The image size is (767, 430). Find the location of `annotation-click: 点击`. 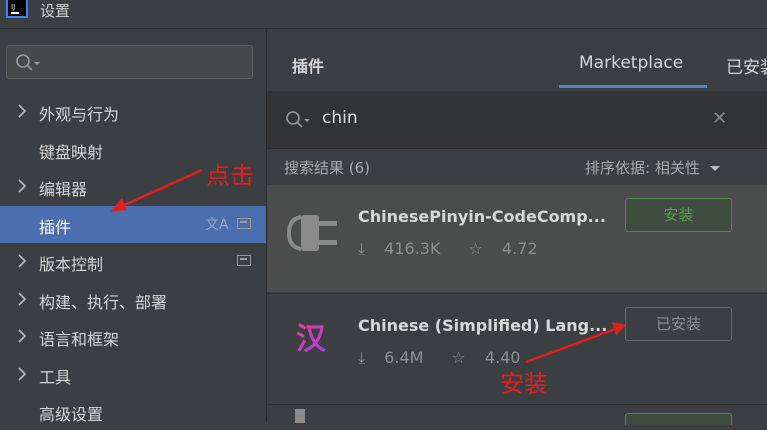

annotation-click: 点击 is located at coordinates (230, 176).